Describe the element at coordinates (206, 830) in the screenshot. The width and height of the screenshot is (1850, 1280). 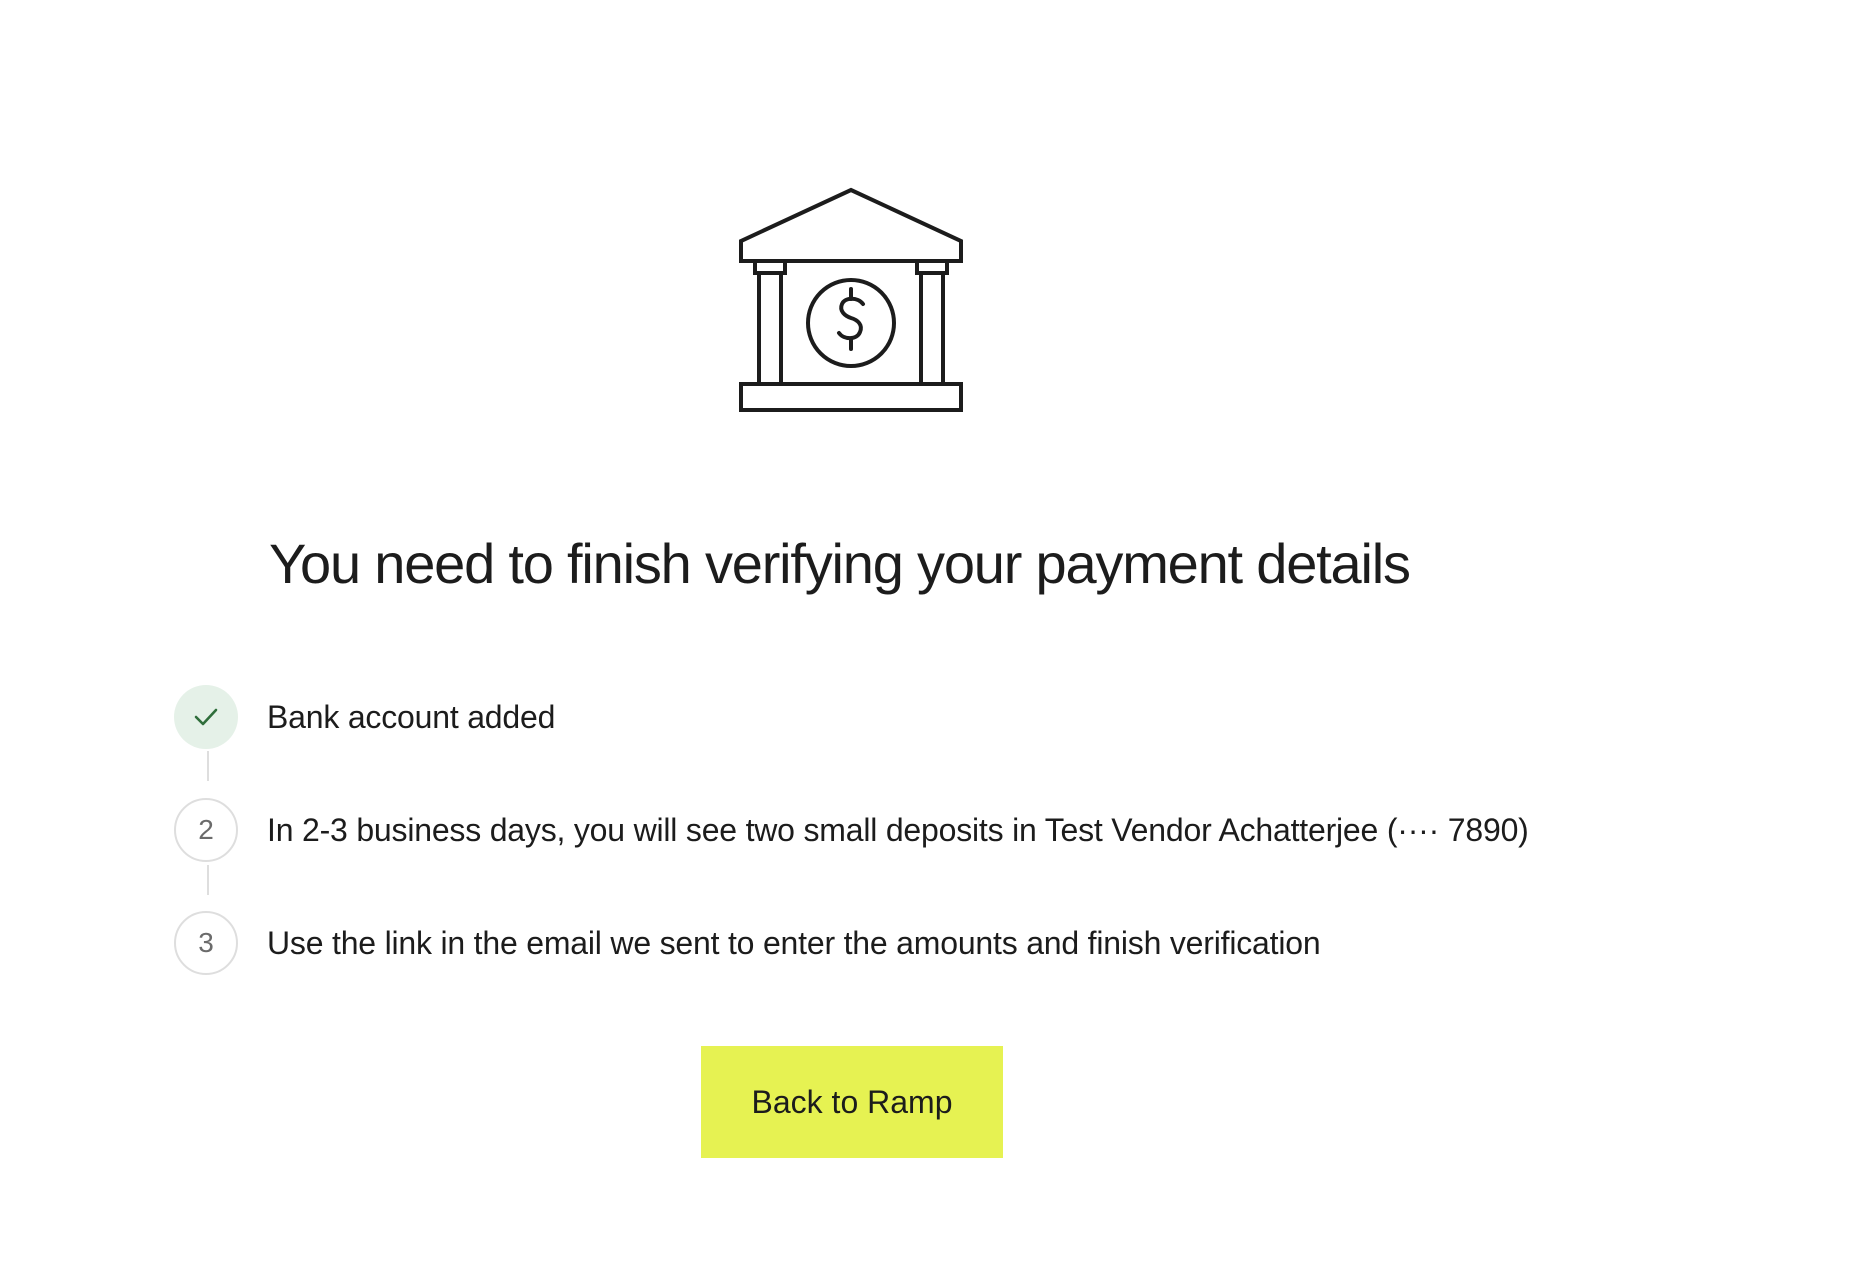
I see `step-number-badge: 2` at that location.